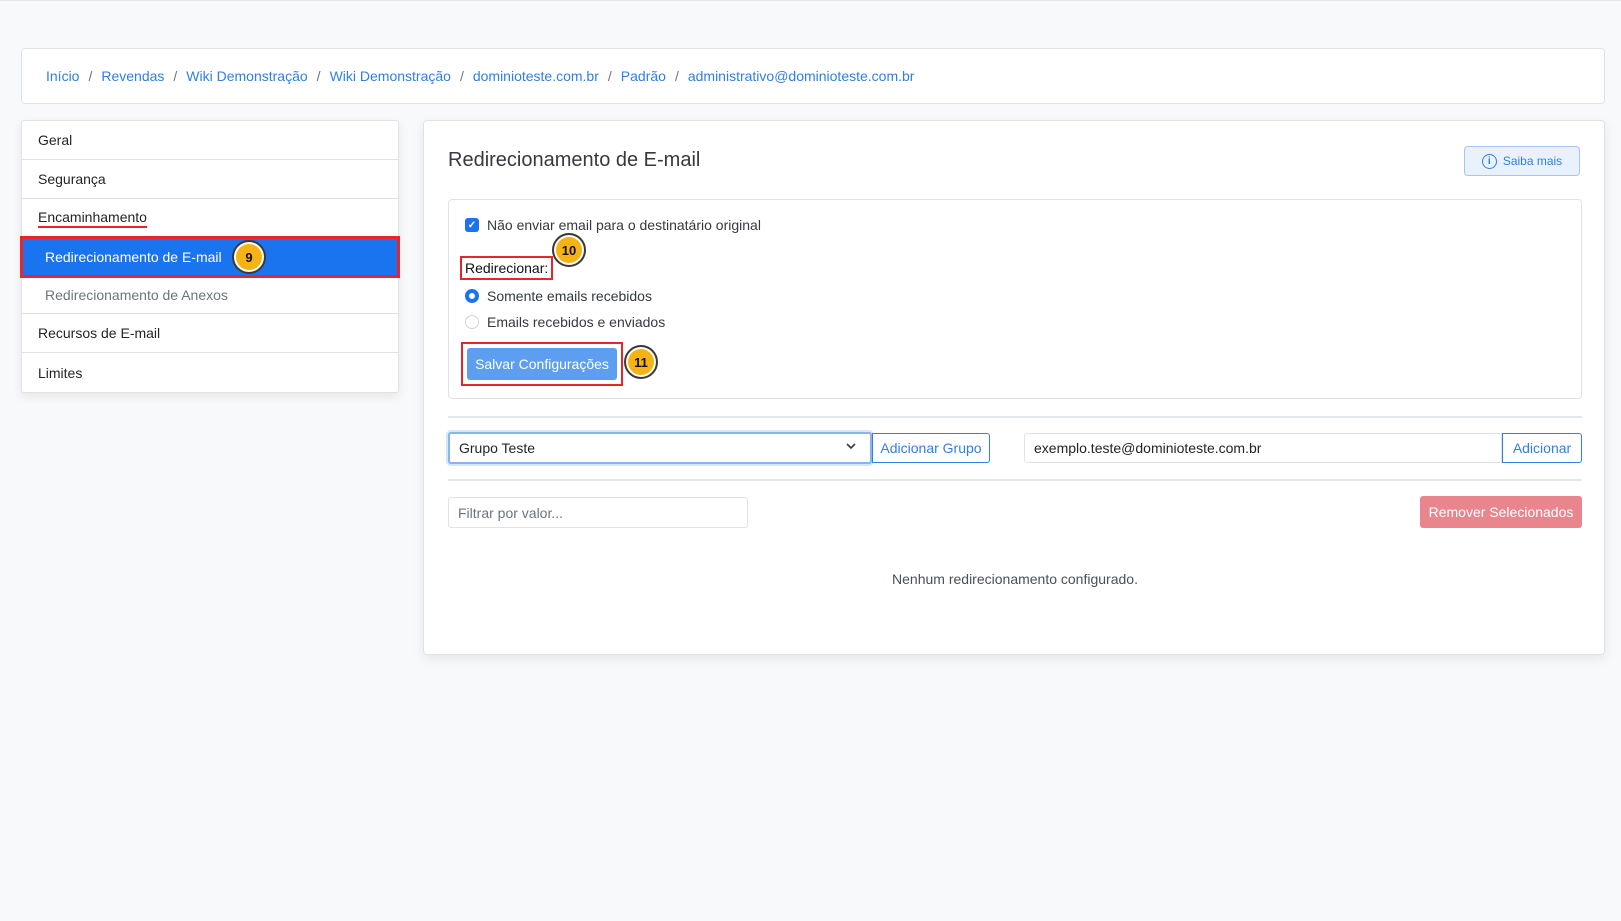 Image resolution: width=1621 pixels, height=921 pixels. I want to click on page-title: Redirecionamento de E-mail, so click(574, 160).